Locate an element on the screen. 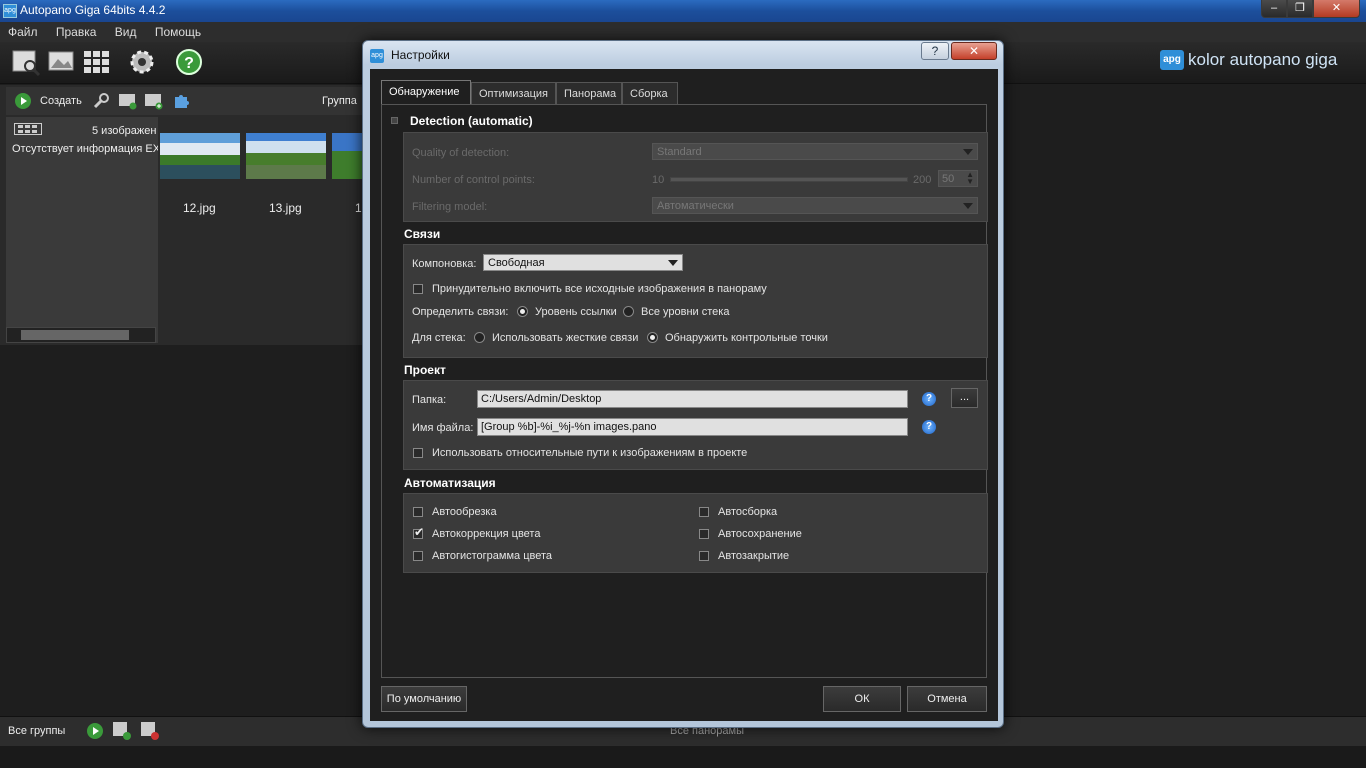 This screenshot has width=1366, height=768. hard-links-label: Использовать жесткие связи is located at coordinates (565, 338).